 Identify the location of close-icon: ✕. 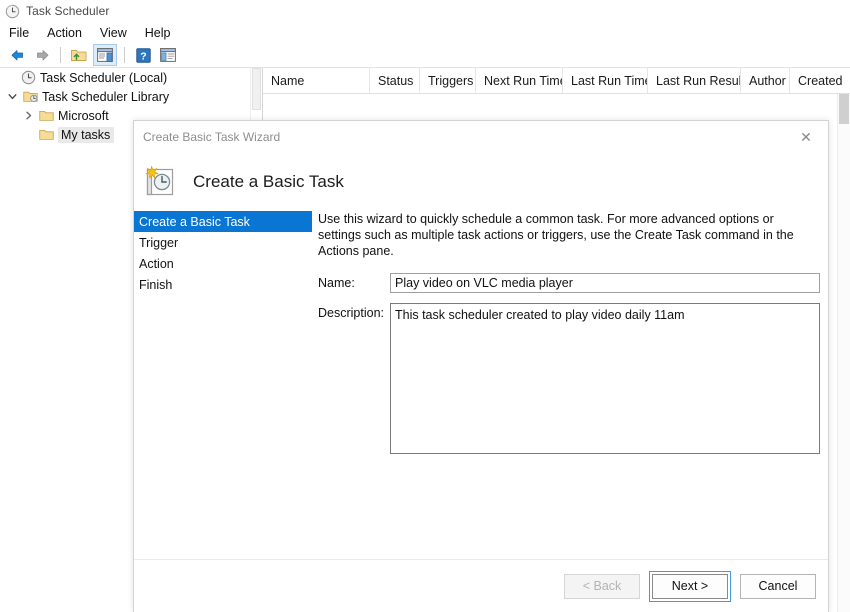
(806, 137).